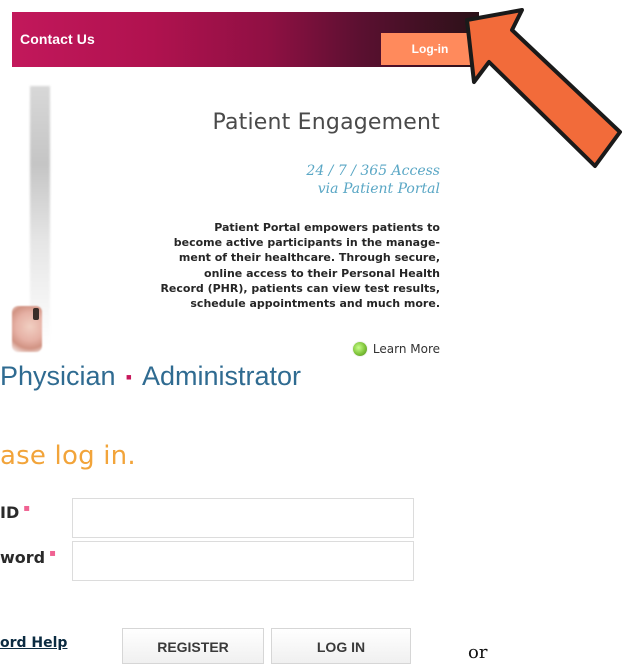  Describe the element at coordinates (58, 376) in the screenshot. I see `physician-role-link: Physician` at that location.